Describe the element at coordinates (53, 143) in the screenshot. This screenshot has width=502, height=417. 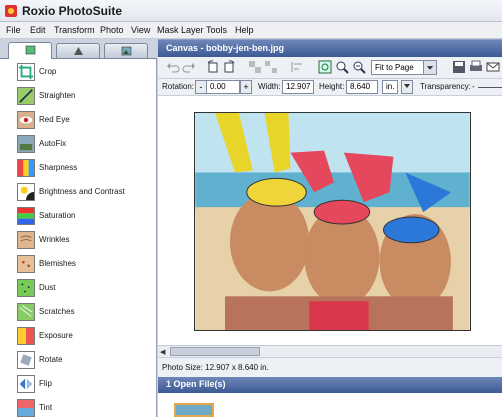
I see `tool-label: AutoFix` at that location.